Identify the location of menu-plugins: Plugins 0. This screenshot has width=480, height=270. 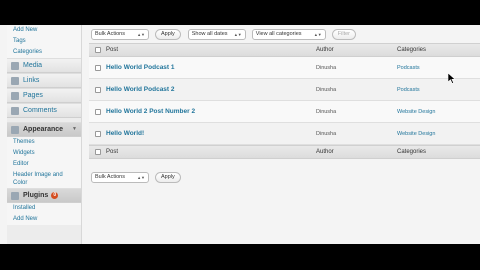
(44, 195).